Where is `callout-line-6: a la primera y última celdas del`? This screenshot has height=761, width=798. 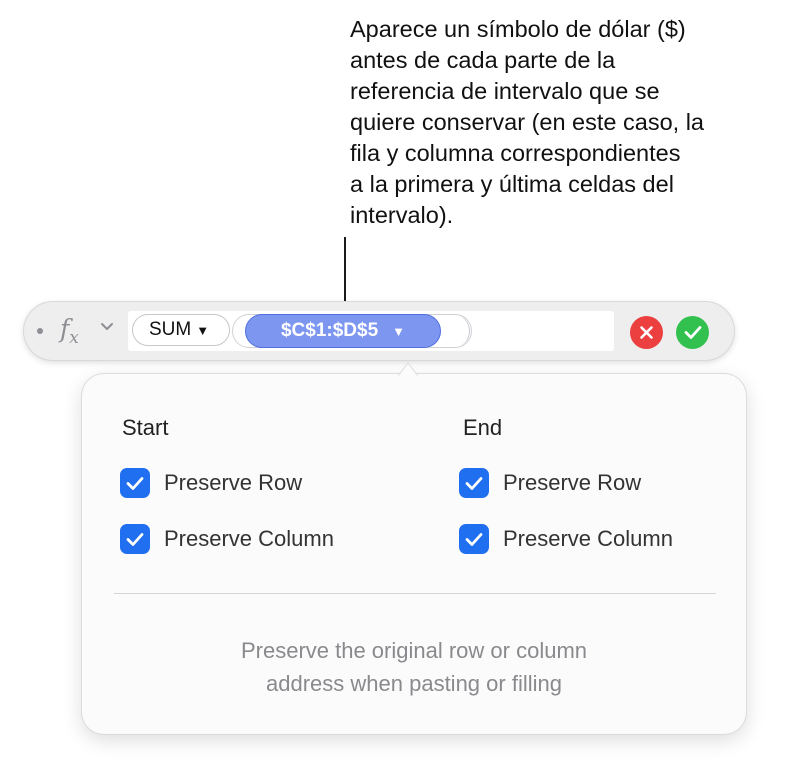
callout-line-6: a la primera y última celdas del is located at coordinates (512, 184).